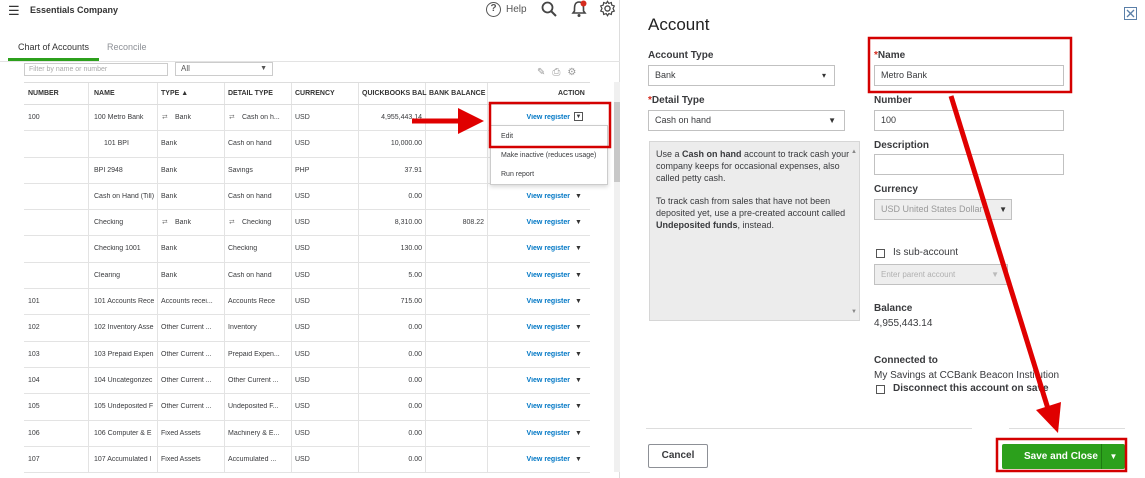 Image resolution: width=1145 pixels, height=478 pixels. Describe the element at coordinates (746, 120) in the screenshot. I see `detail-type-select: Cash on hand ▼` at that location.